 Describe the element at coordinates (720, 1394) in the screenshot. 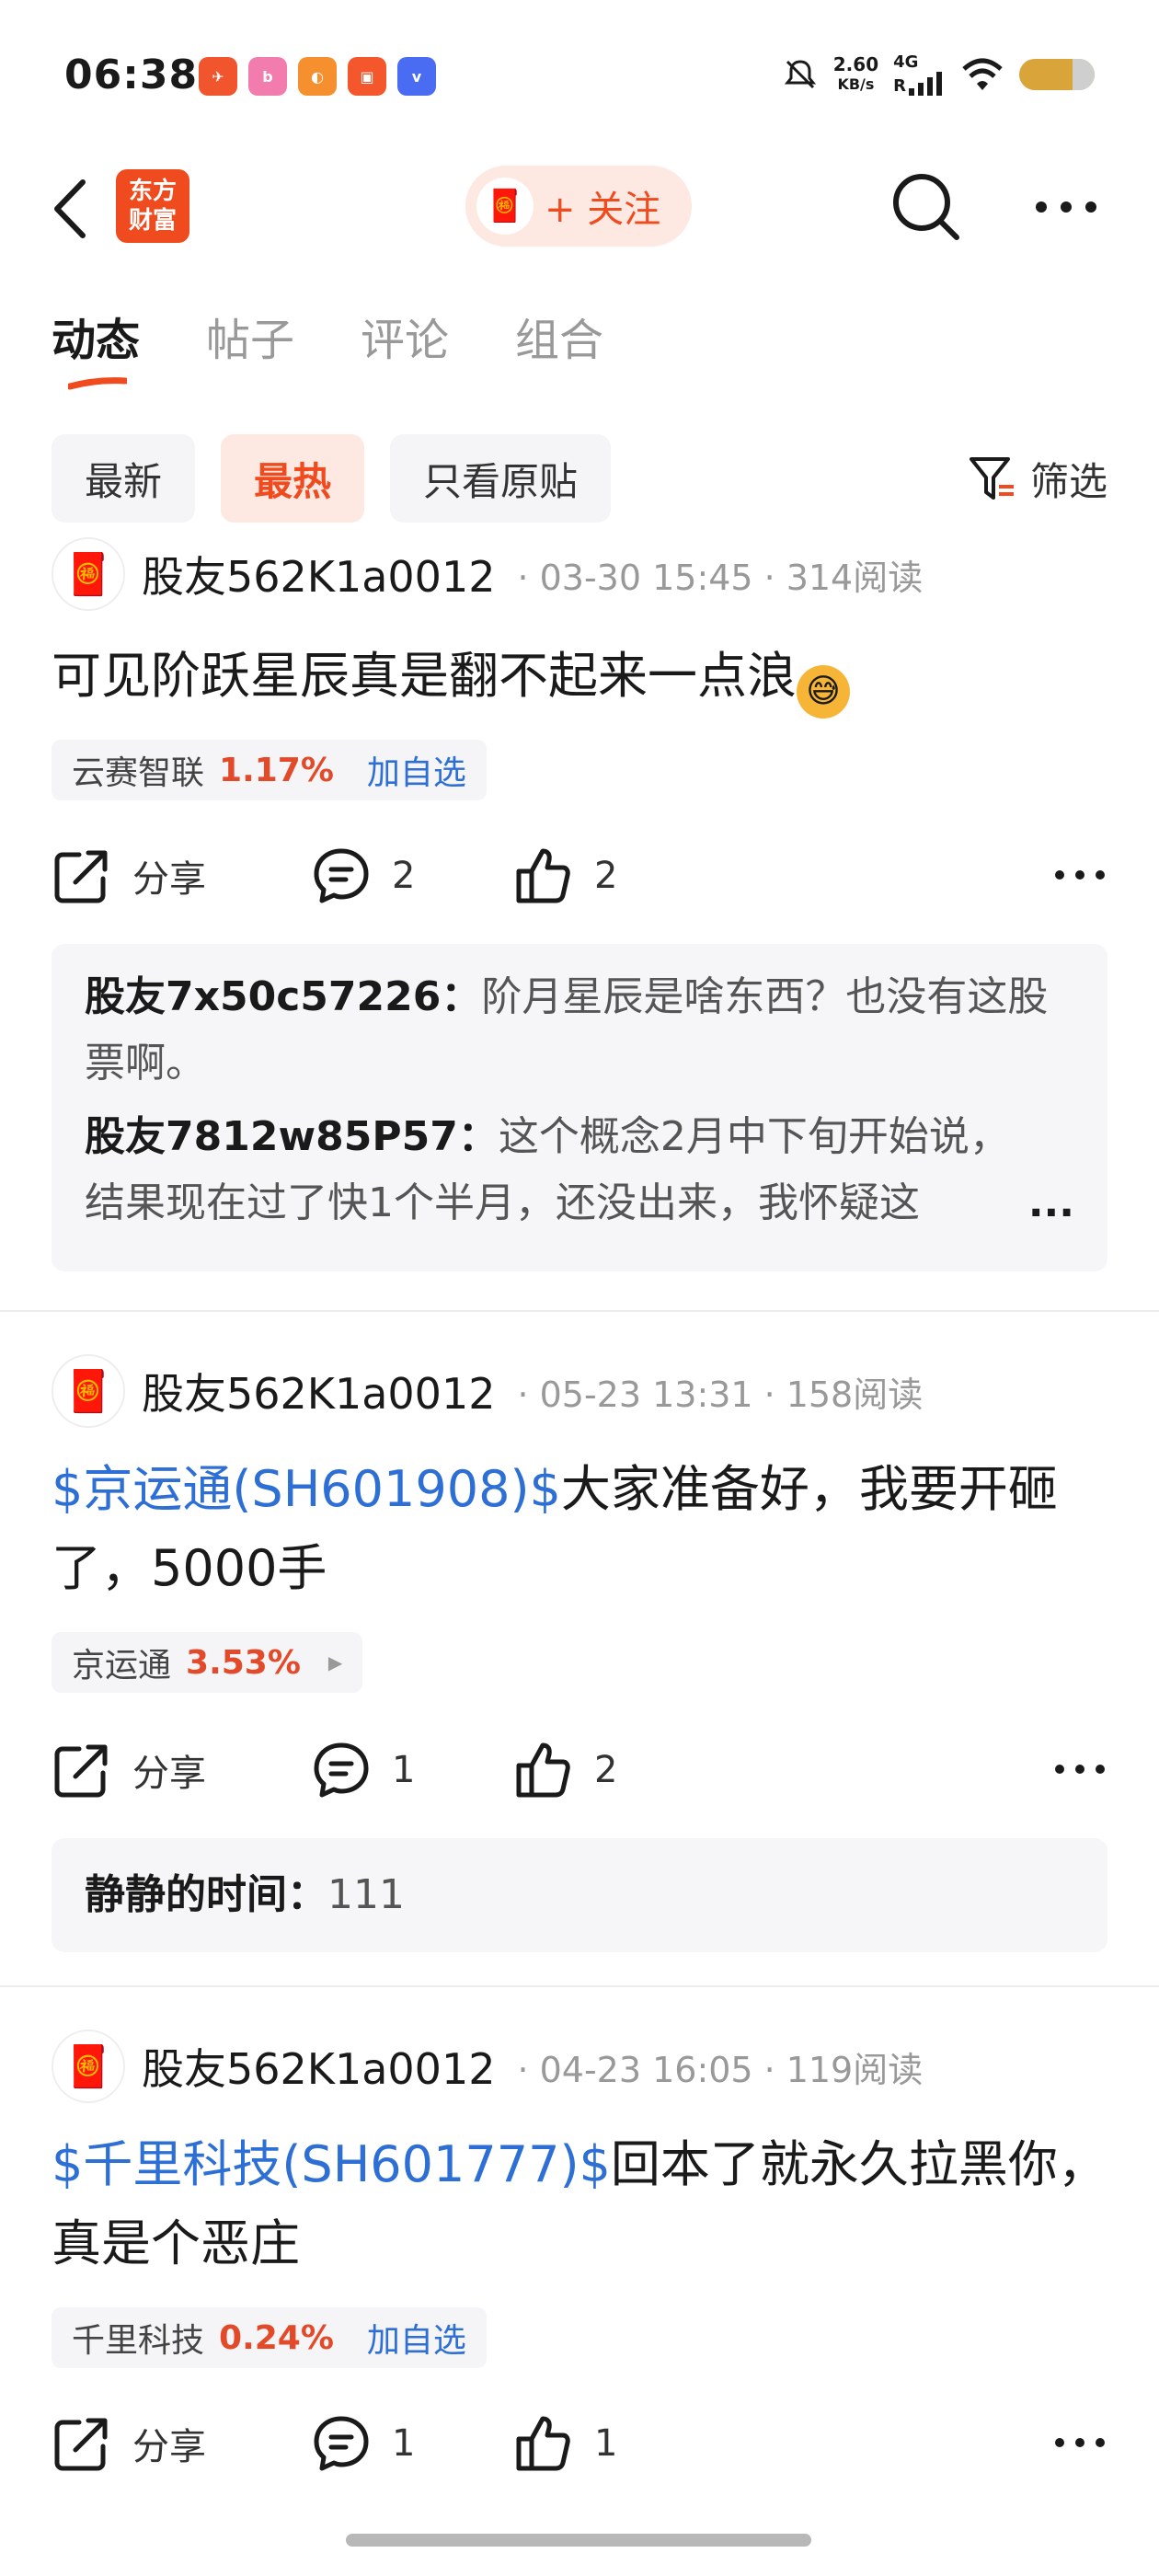

I see `post-meta: · 05-23 13:31 · 158阅读` at that location.